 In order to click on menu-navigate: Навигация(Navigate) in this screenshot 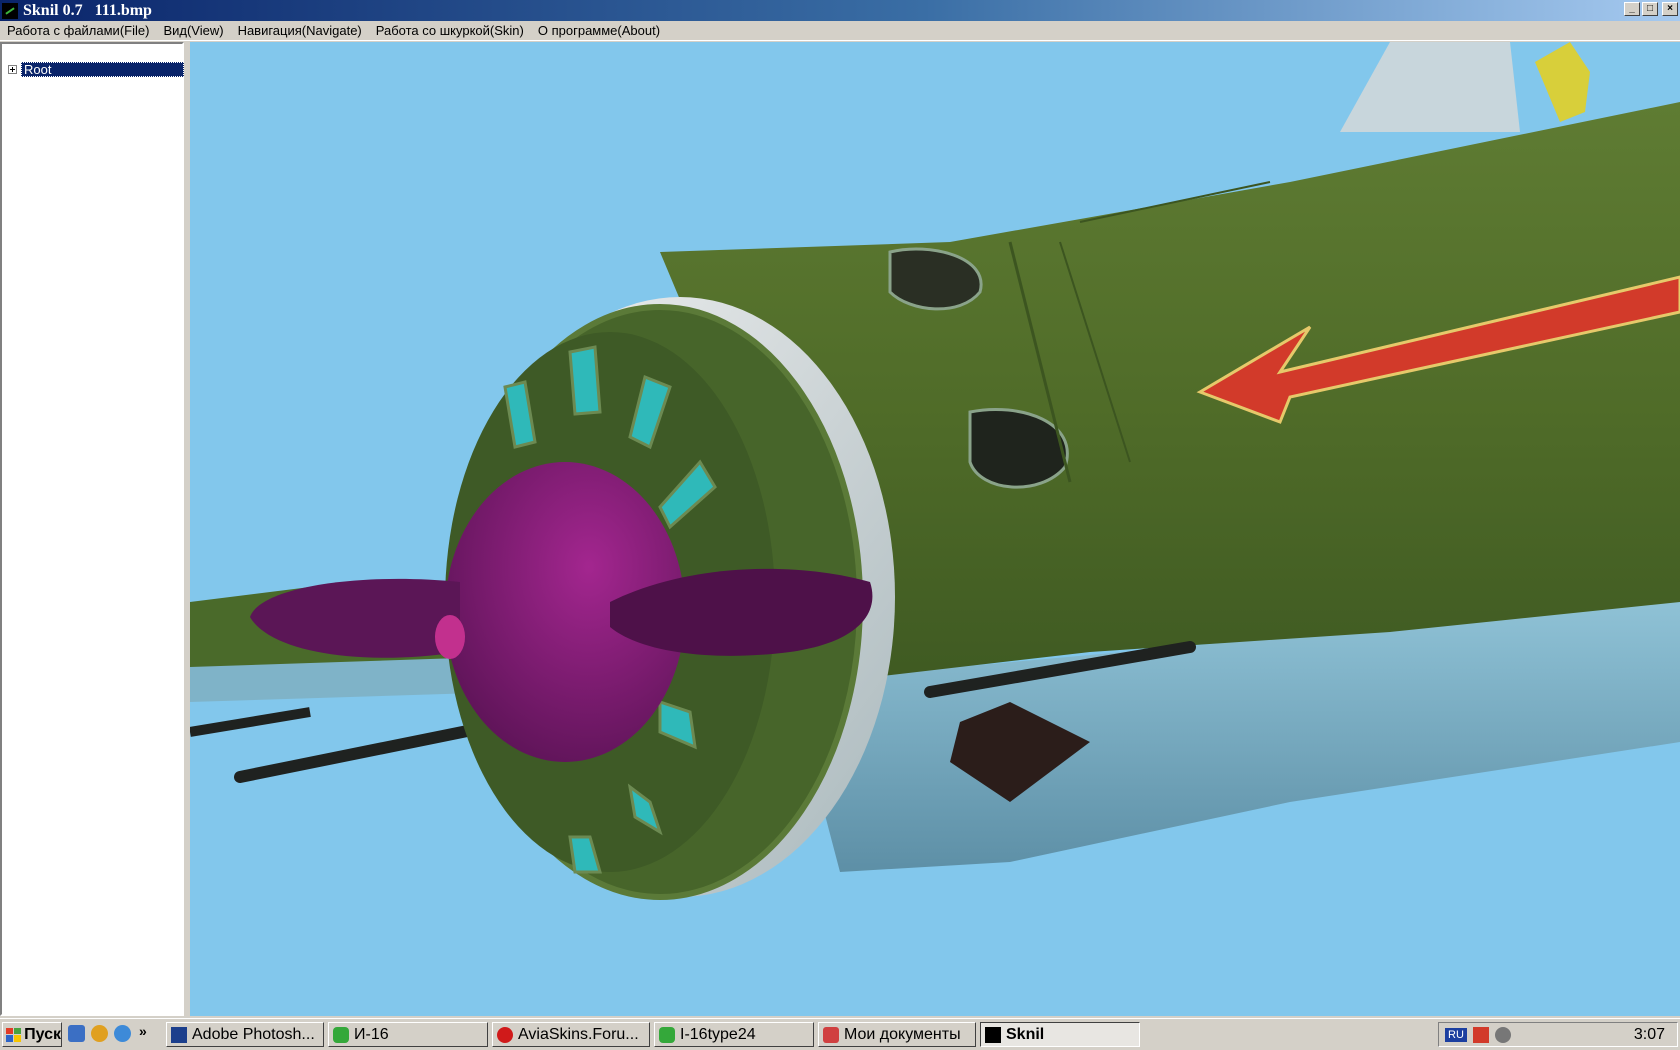, I will do `click(300, 30)`.